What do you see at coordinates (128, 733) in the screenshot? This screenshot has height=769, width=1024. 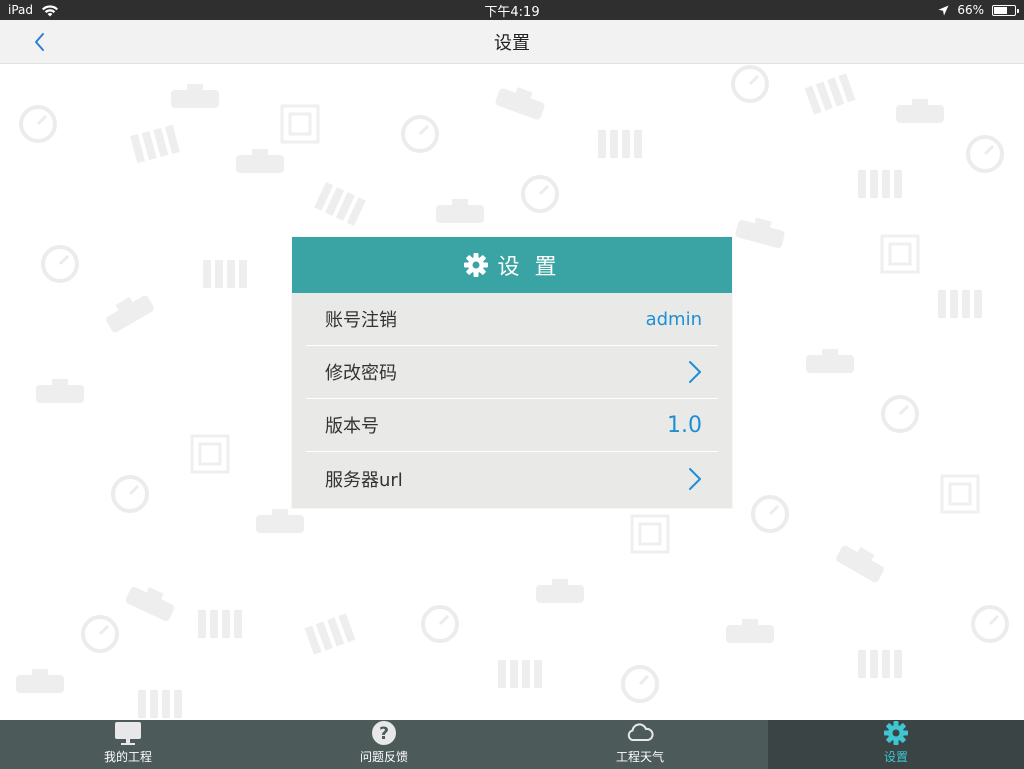 I see `monitor-icon` at bounding box center [128, 733].